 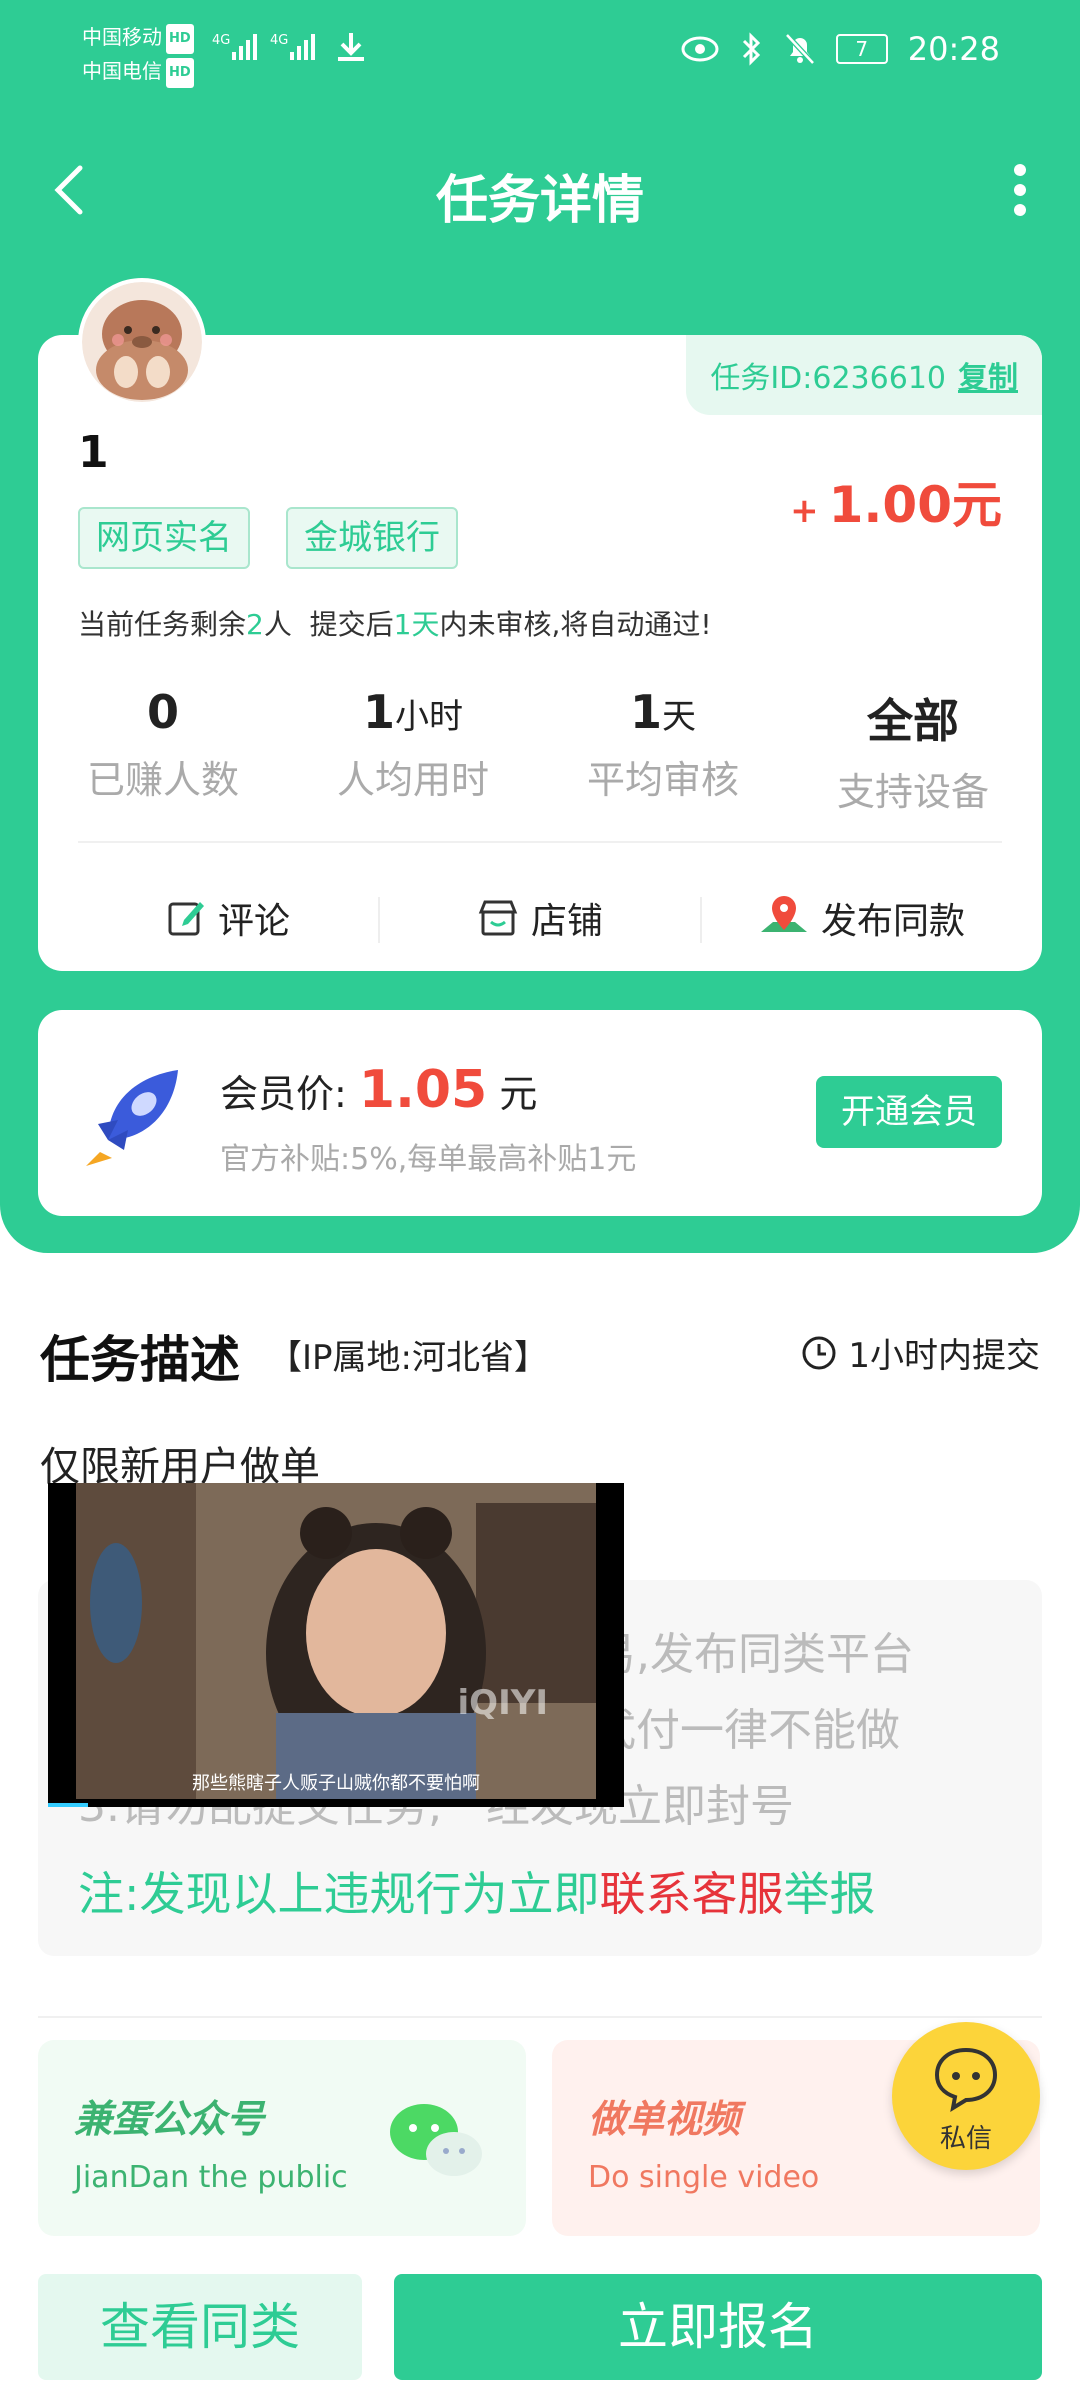 What do you see at coordinates (783, 914) in the screenshot?
I see `map-pin-icon` at bounding box center [783, 914].